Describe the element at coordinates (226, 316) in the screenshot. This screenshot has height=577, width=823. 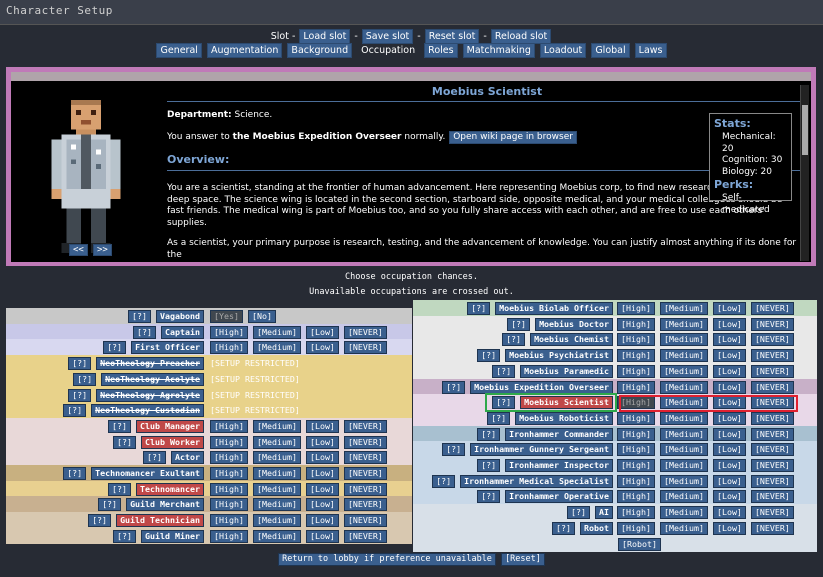
I see `yes-button: [Yes]` at that location.